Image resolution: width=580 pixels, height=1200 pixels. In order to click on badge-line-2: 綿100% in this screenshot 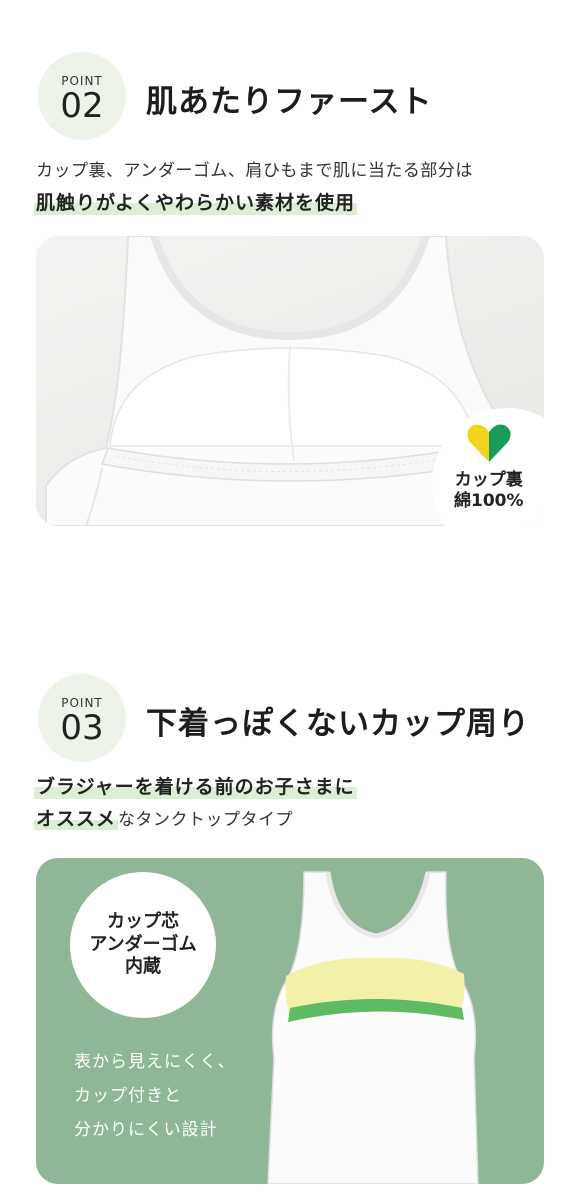, I will do `click(489, 501)`.